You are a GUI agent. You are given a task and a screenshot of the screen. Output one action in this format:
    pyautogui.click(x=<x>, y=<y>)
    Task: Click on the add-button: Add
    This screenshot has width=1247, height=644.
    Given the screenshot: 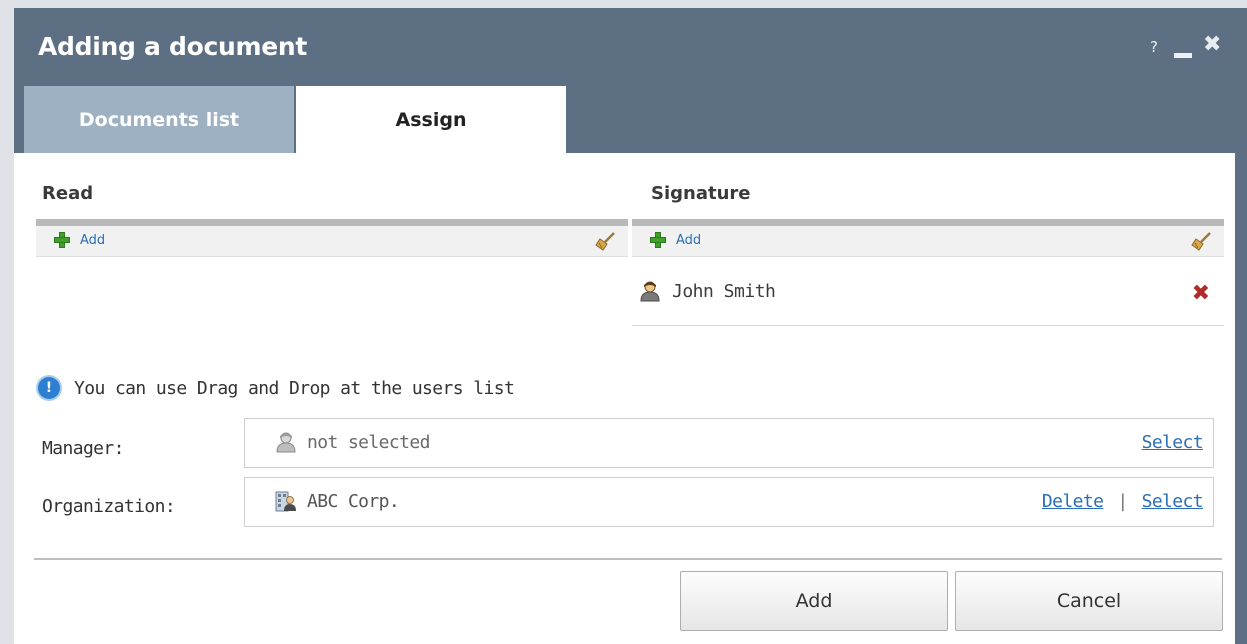 What is the action you would take?
    pyautogui.click(x=814, y=601)
    